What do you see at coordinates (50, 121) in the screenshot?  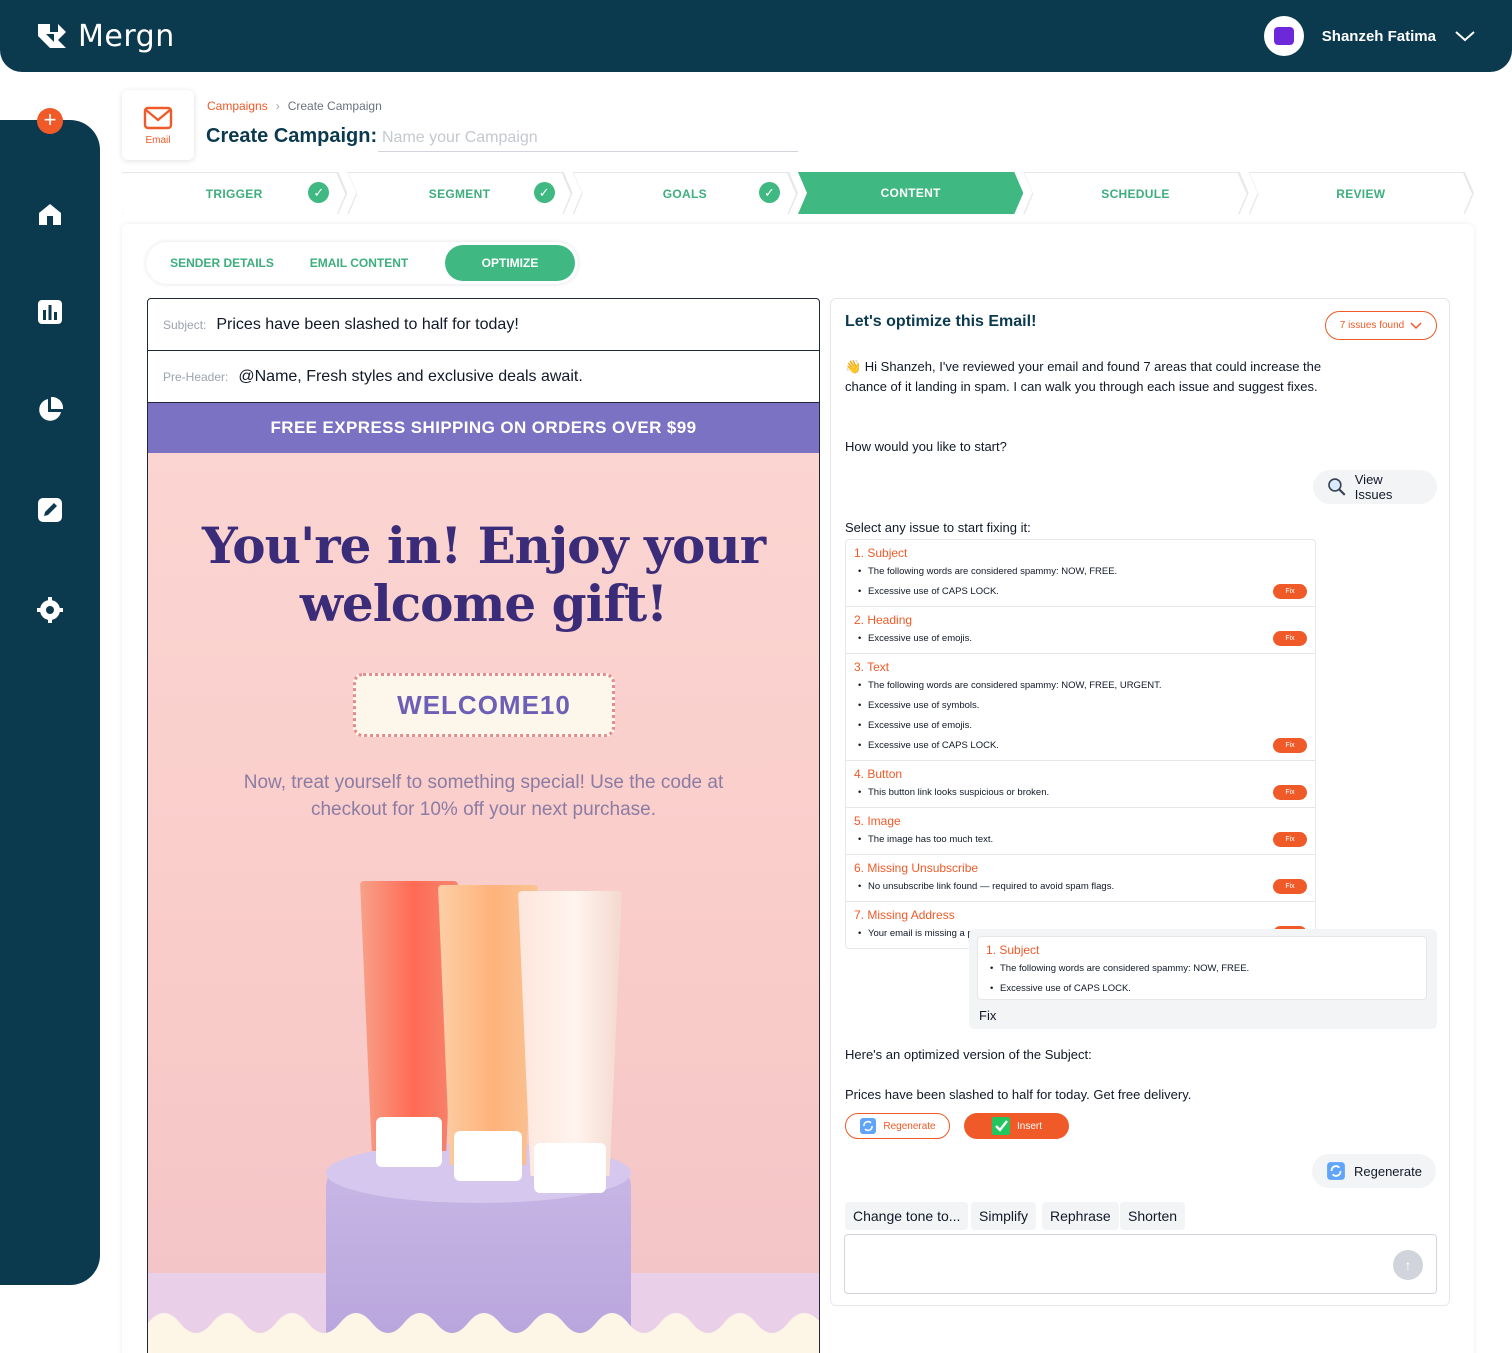 I see `add-button: +` at bounding box center [50, 121].